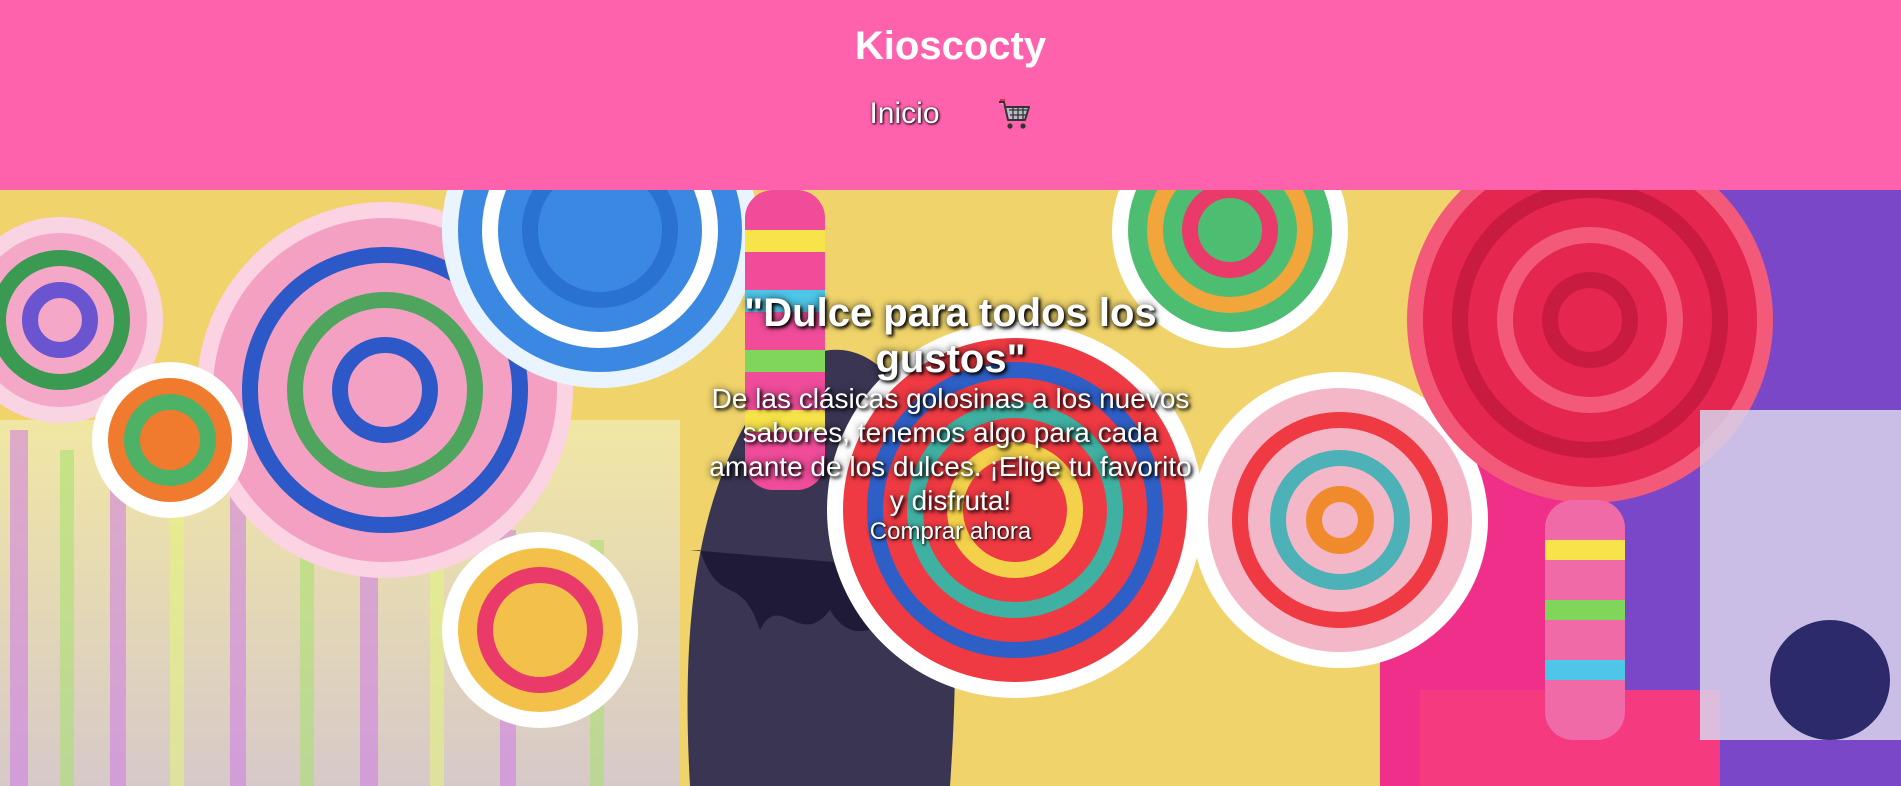 The height and width of the screenshot is (786, 1901). I want to click on shop-now-link: Comprar ahora, so click(950, 532).